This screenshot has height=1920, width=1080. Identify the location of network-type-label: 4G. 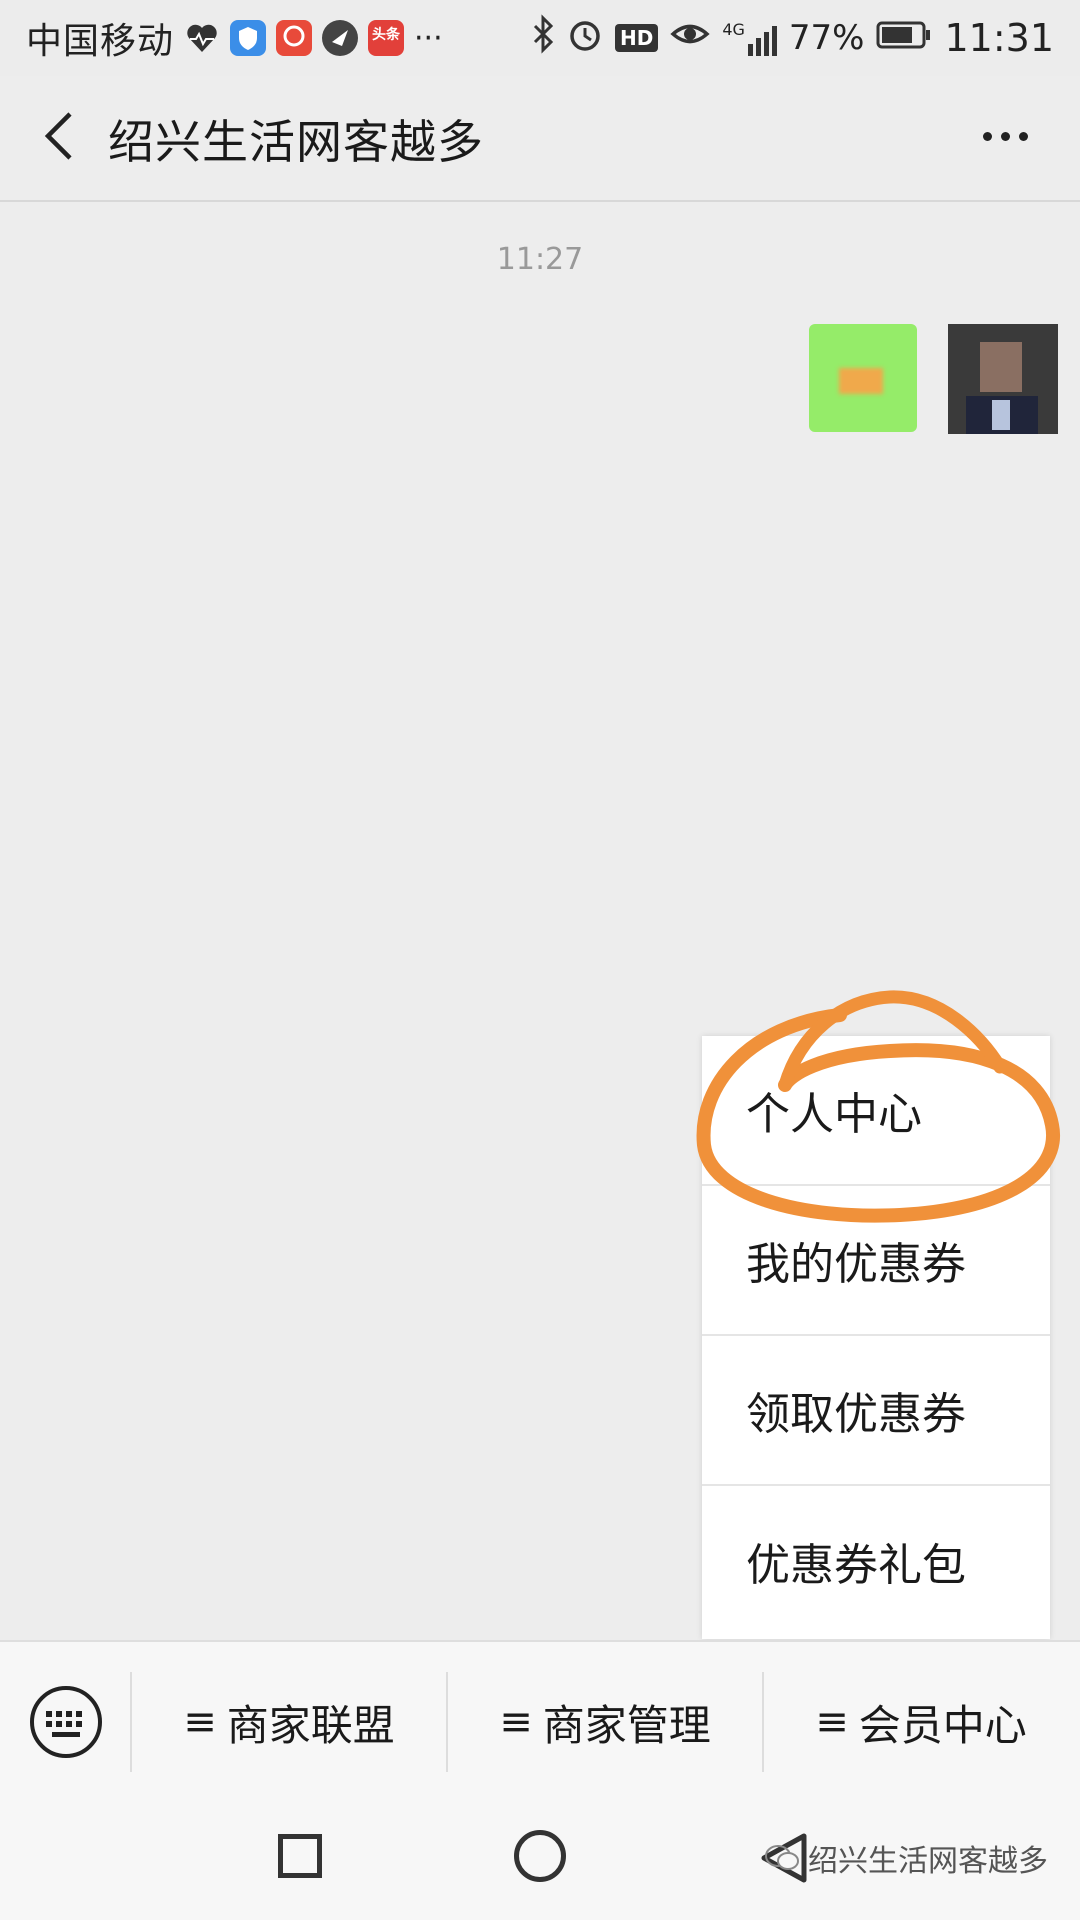
(733, 29).